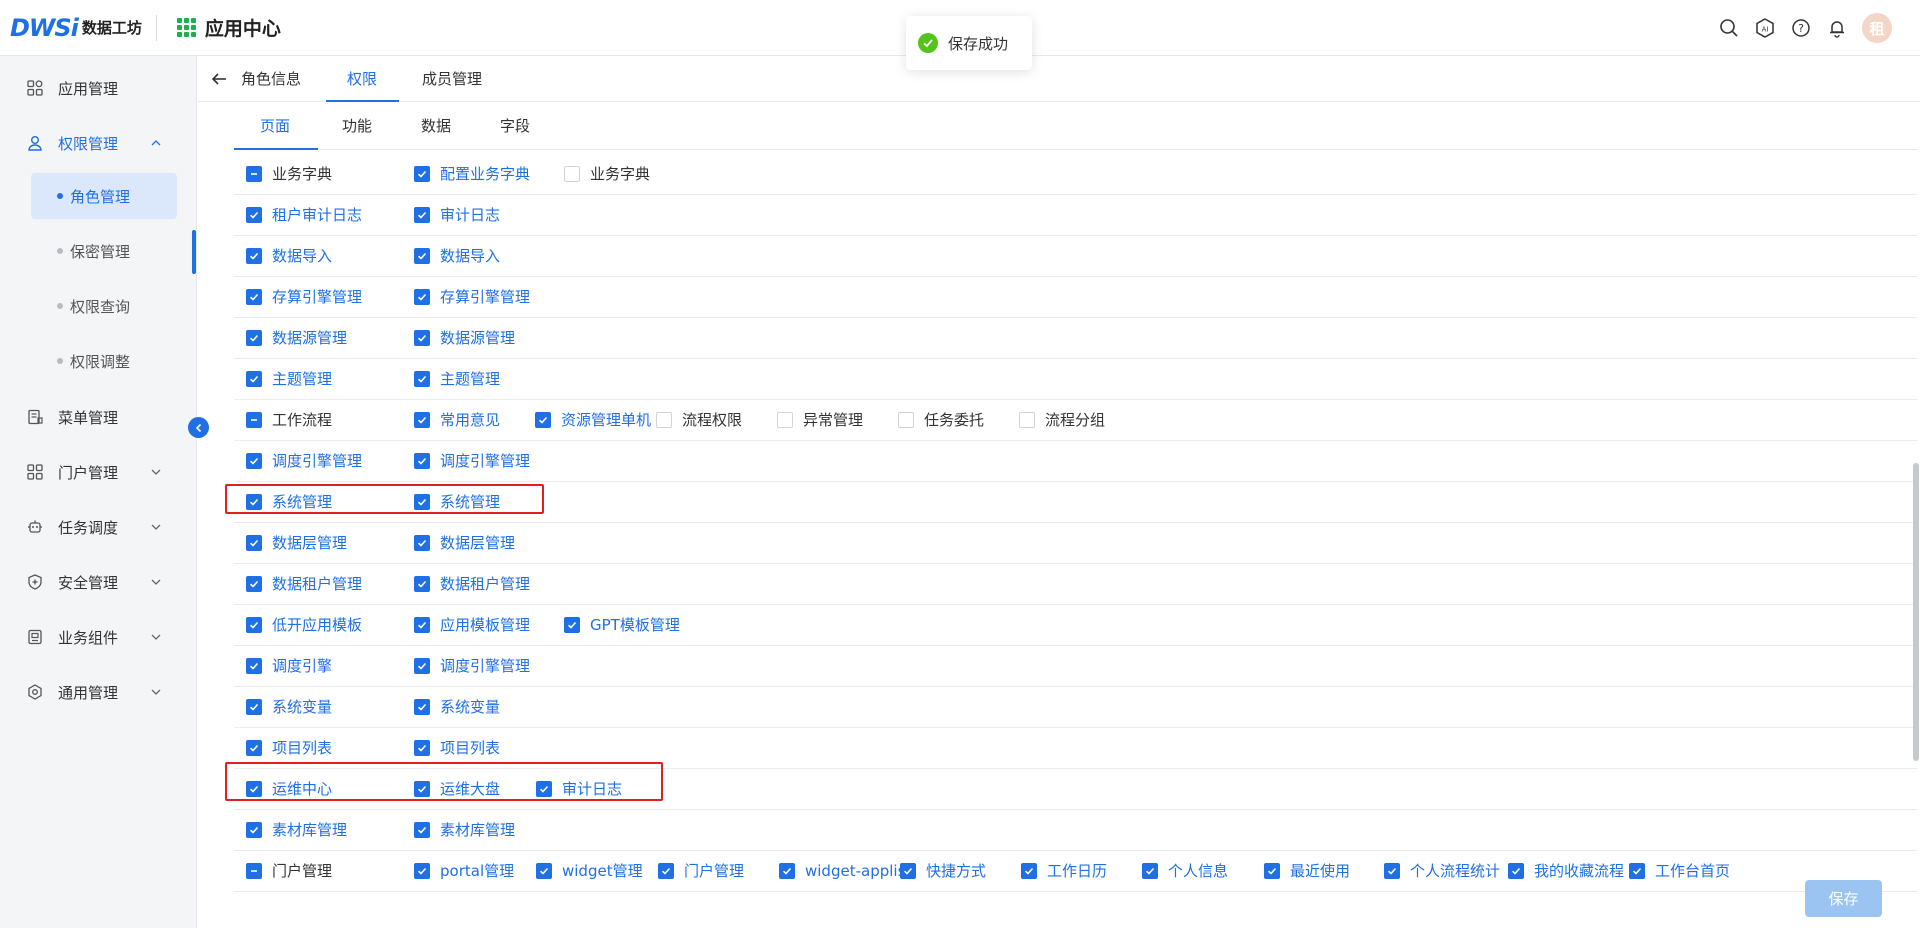  What do you see at coordinates (620, 174) in the screenshot?
I see `child-label: 业务字典` at bounding box center [620, 174].